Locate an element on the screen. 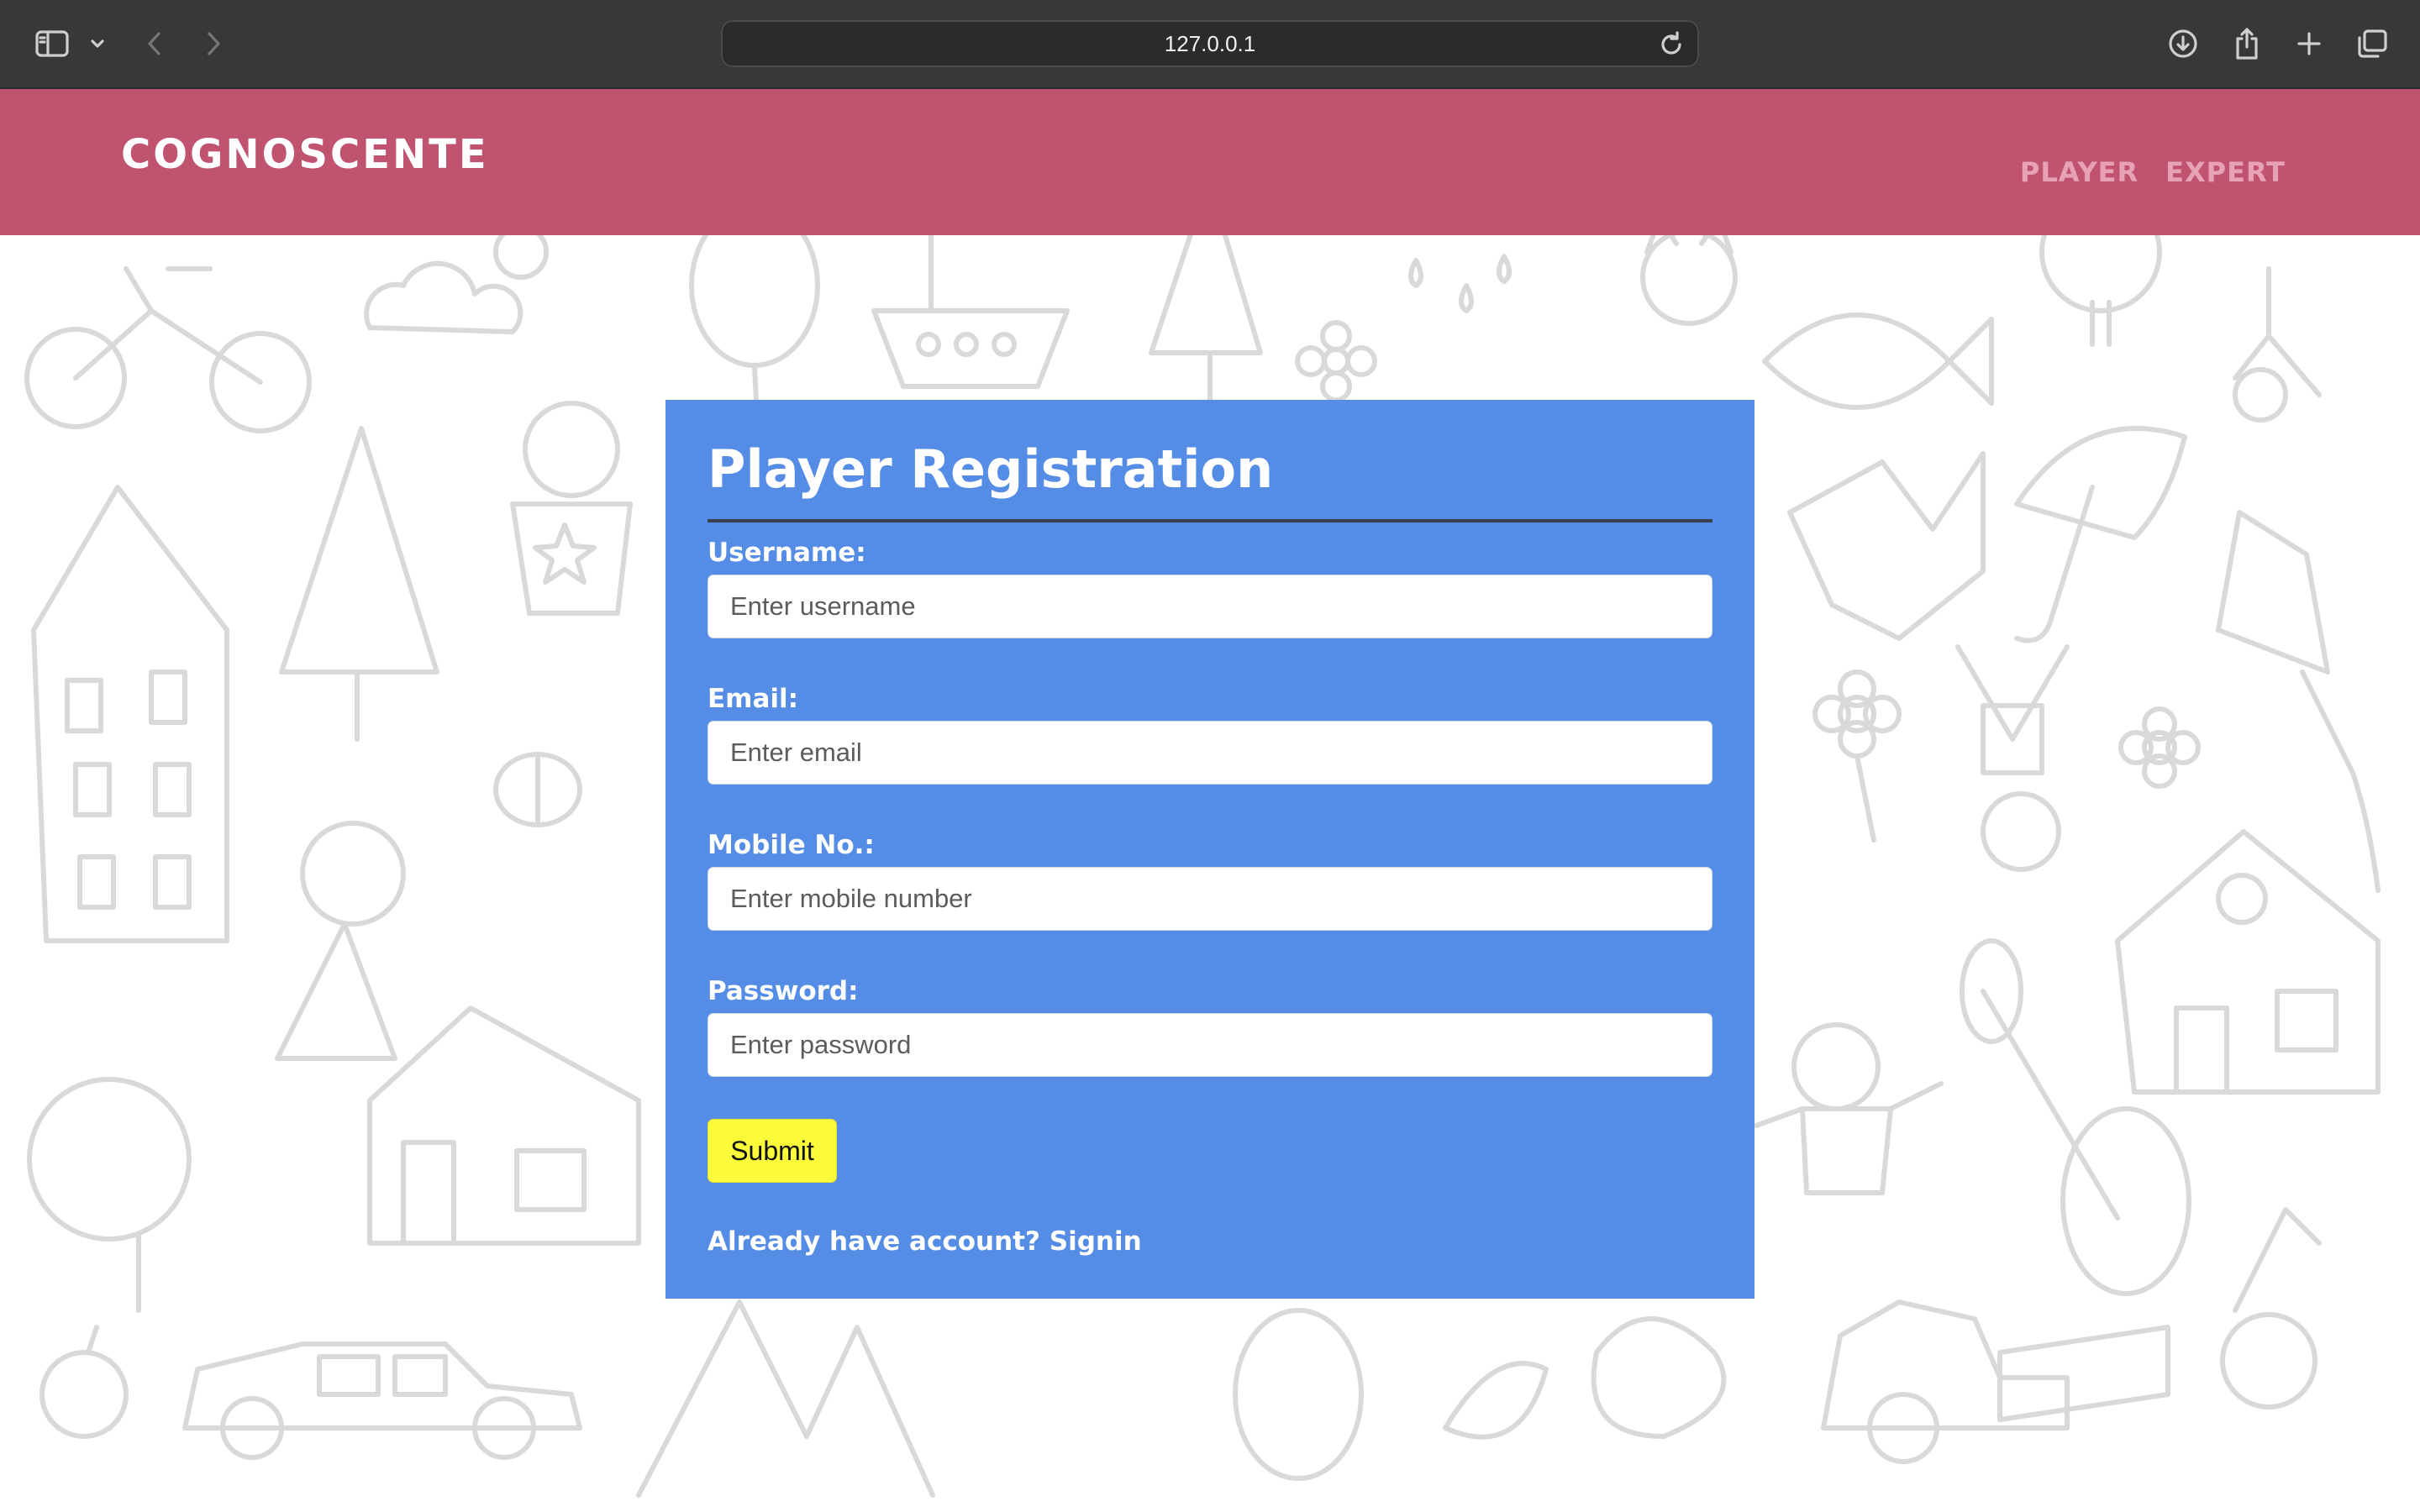 This screenshot has height=1512, width=2420. username-input is located at coordinates (1210, 606).